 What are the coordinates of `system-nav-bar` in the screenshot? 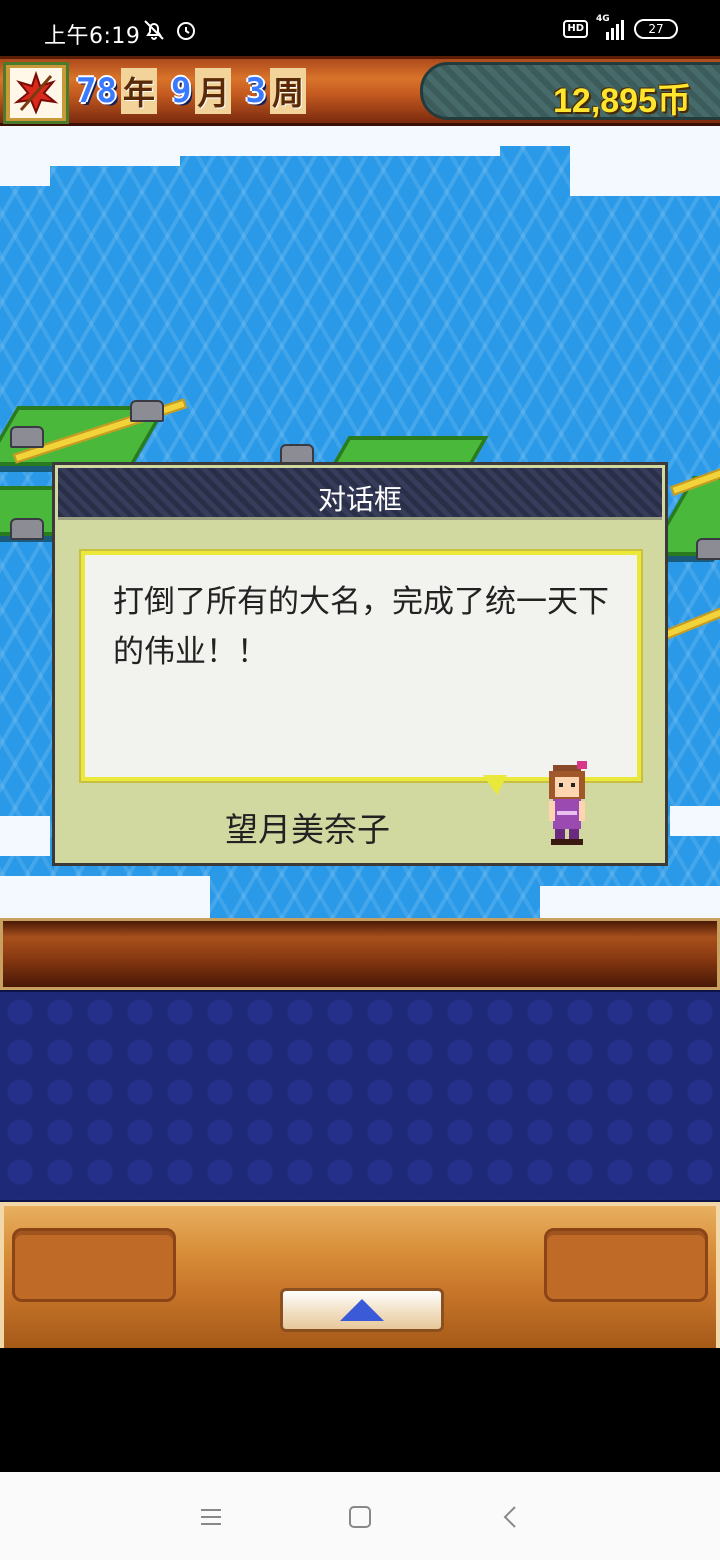 It's located at (360, 1516).